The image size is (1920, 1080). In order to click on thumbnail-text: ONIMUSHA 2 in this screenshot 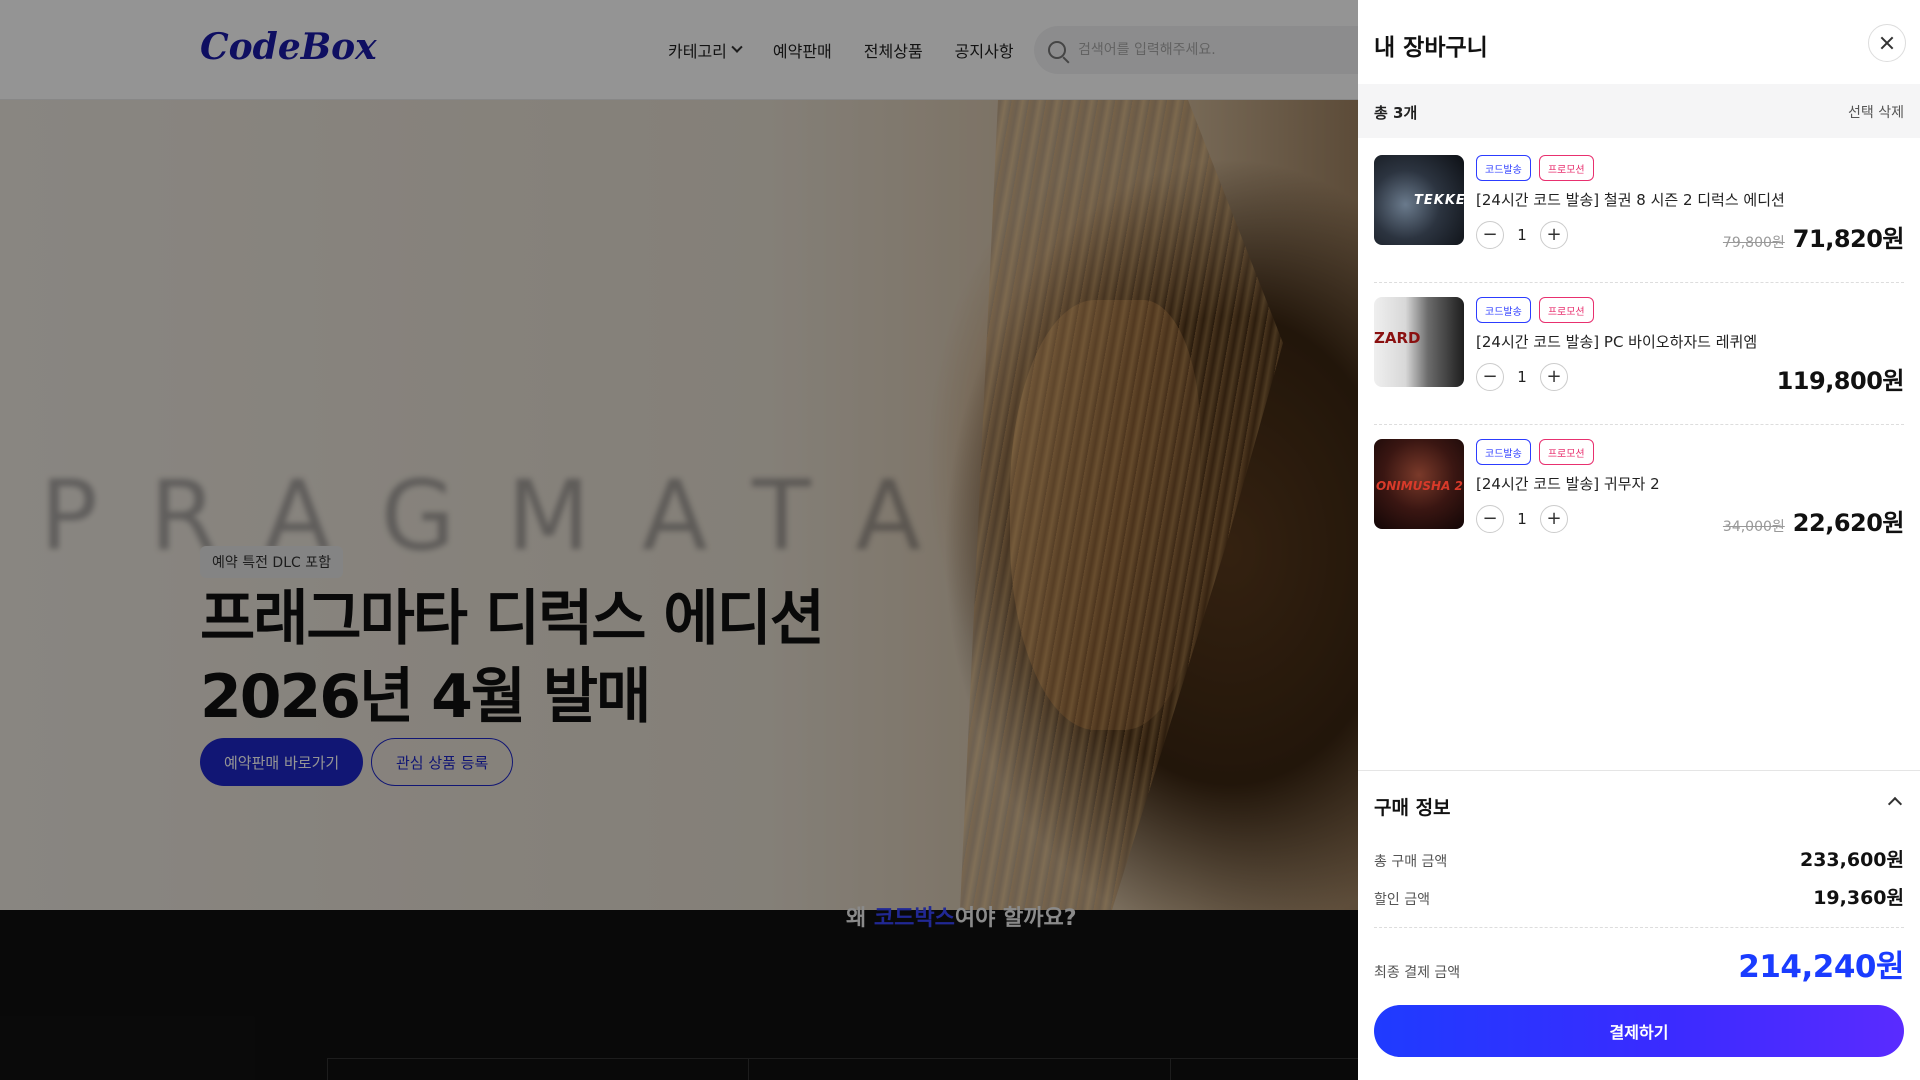, I will do `click(1419, 486)`.